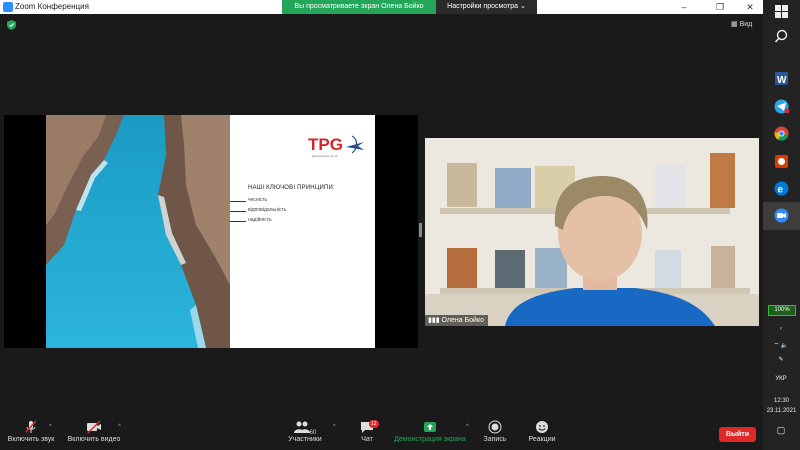  I want to click on signal-icon: ▮▮▮, so click(434, 320).